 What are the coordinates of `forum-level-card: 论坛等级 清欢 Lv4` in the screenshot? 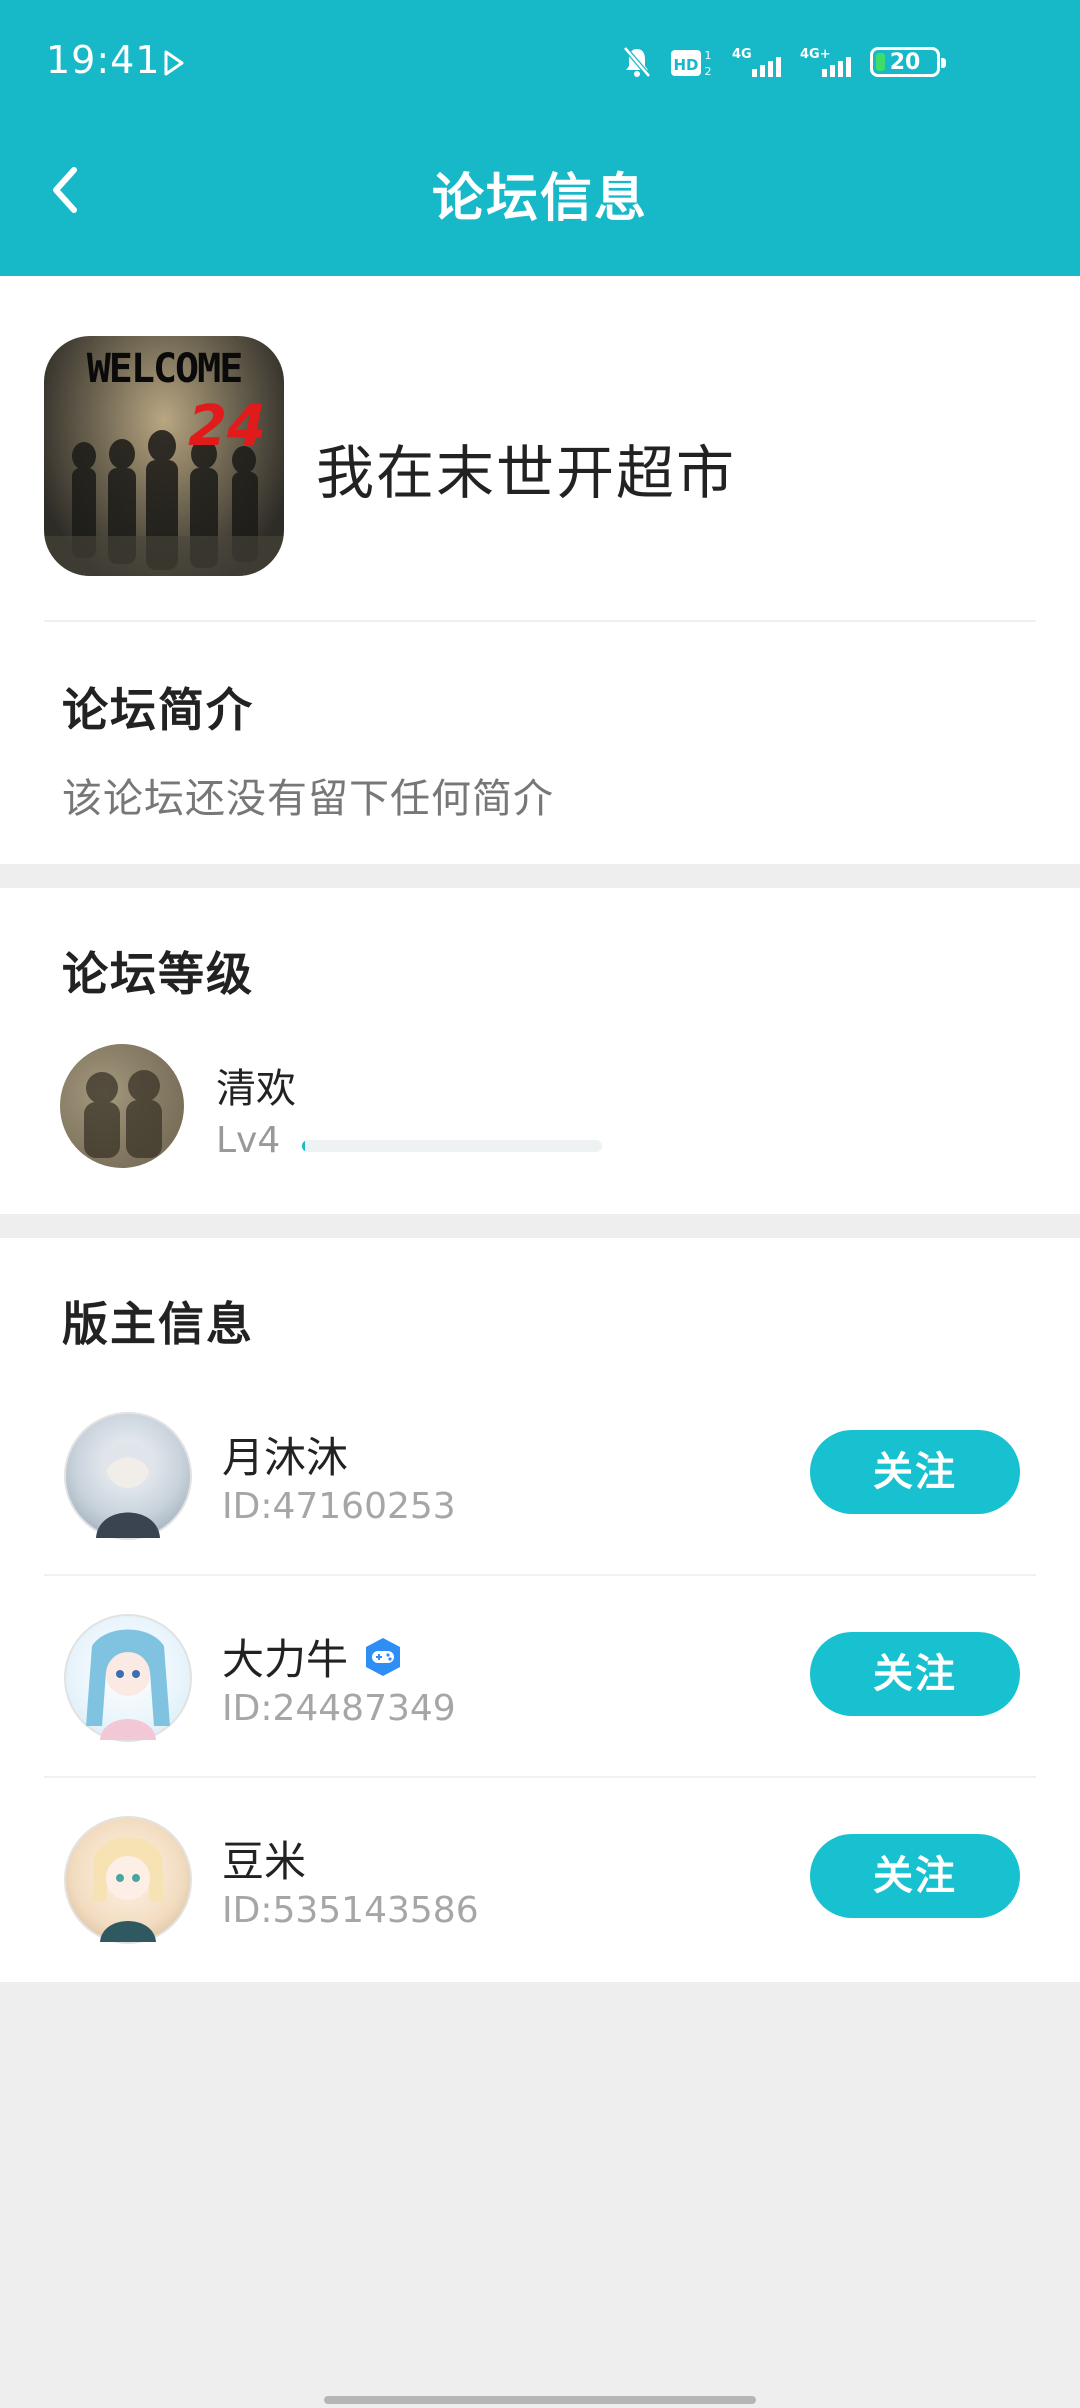 It's located at (540, 1051).